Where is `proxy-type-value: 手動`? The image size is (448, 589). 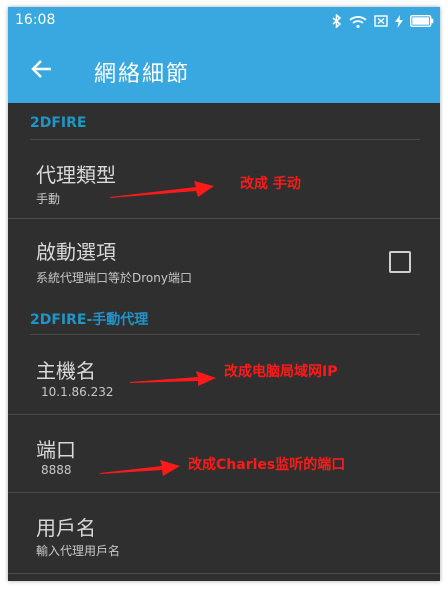
proxy-type-value: 手動 is located at coordinates (48, 199).